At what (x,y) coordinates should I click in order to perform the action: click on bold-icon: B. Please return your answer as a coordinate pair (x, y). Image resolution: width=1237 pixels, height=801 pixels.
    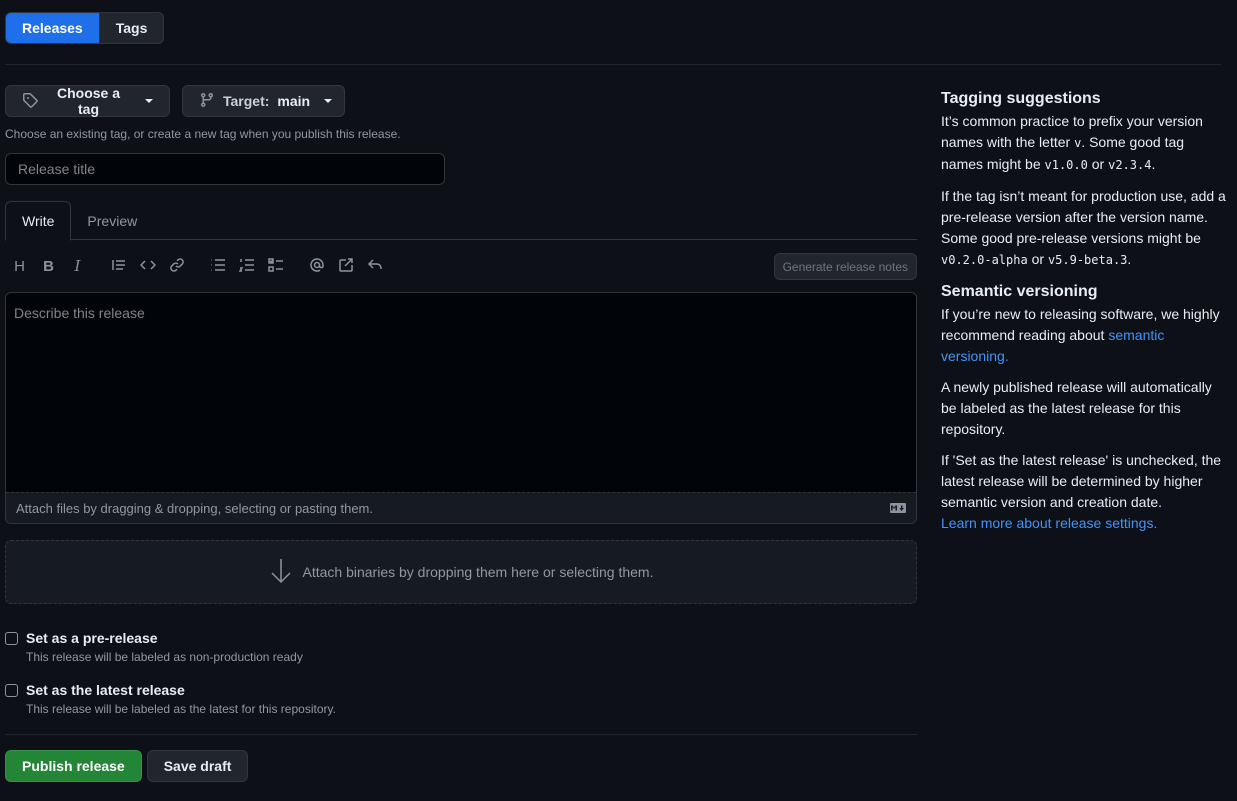
    Looking at the image, I should click on (48, 266).